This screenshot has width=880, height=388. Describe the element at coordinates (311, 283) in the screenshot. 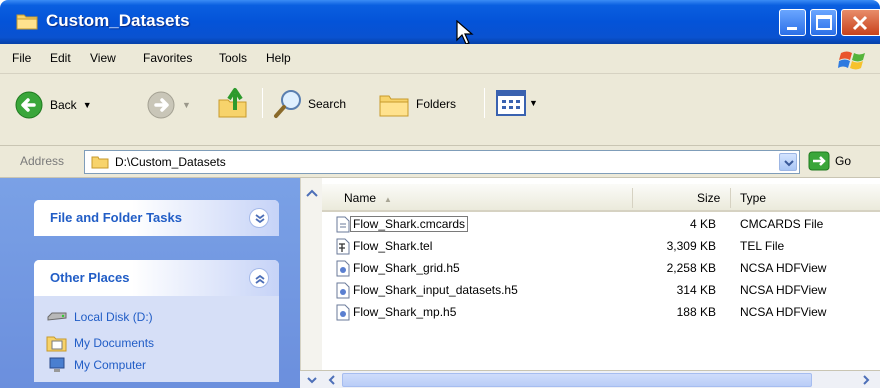

I see `task-pane-scrollbar` at that location.